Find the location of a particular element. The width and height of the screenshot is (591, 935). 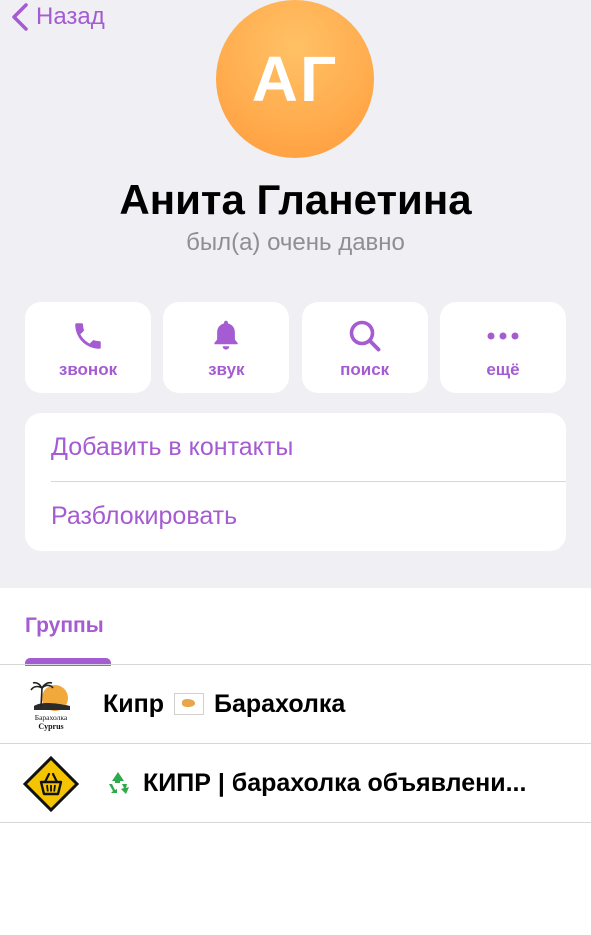

avatar: АГ is located at coordinates (295, 79).